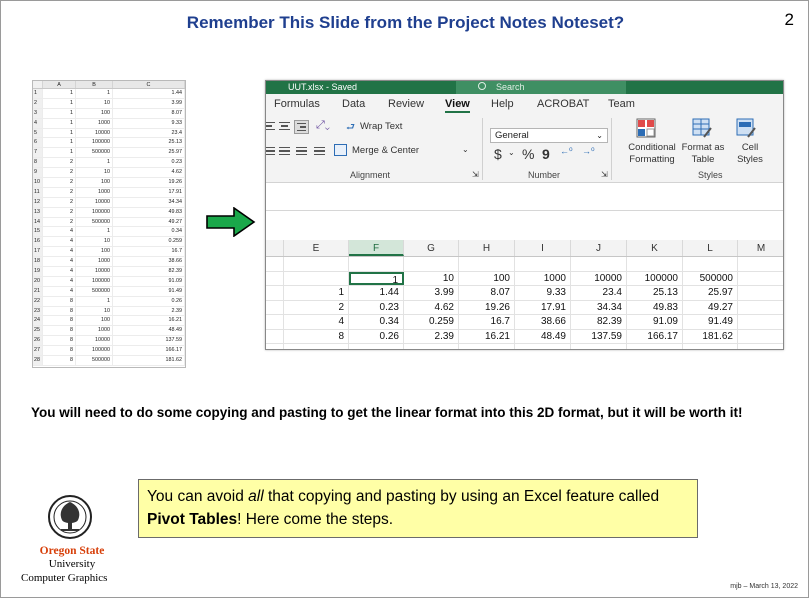  Describe the element at coordinates (599, 278) in the screenshot. I see `grid-cell: 10000` at that location.